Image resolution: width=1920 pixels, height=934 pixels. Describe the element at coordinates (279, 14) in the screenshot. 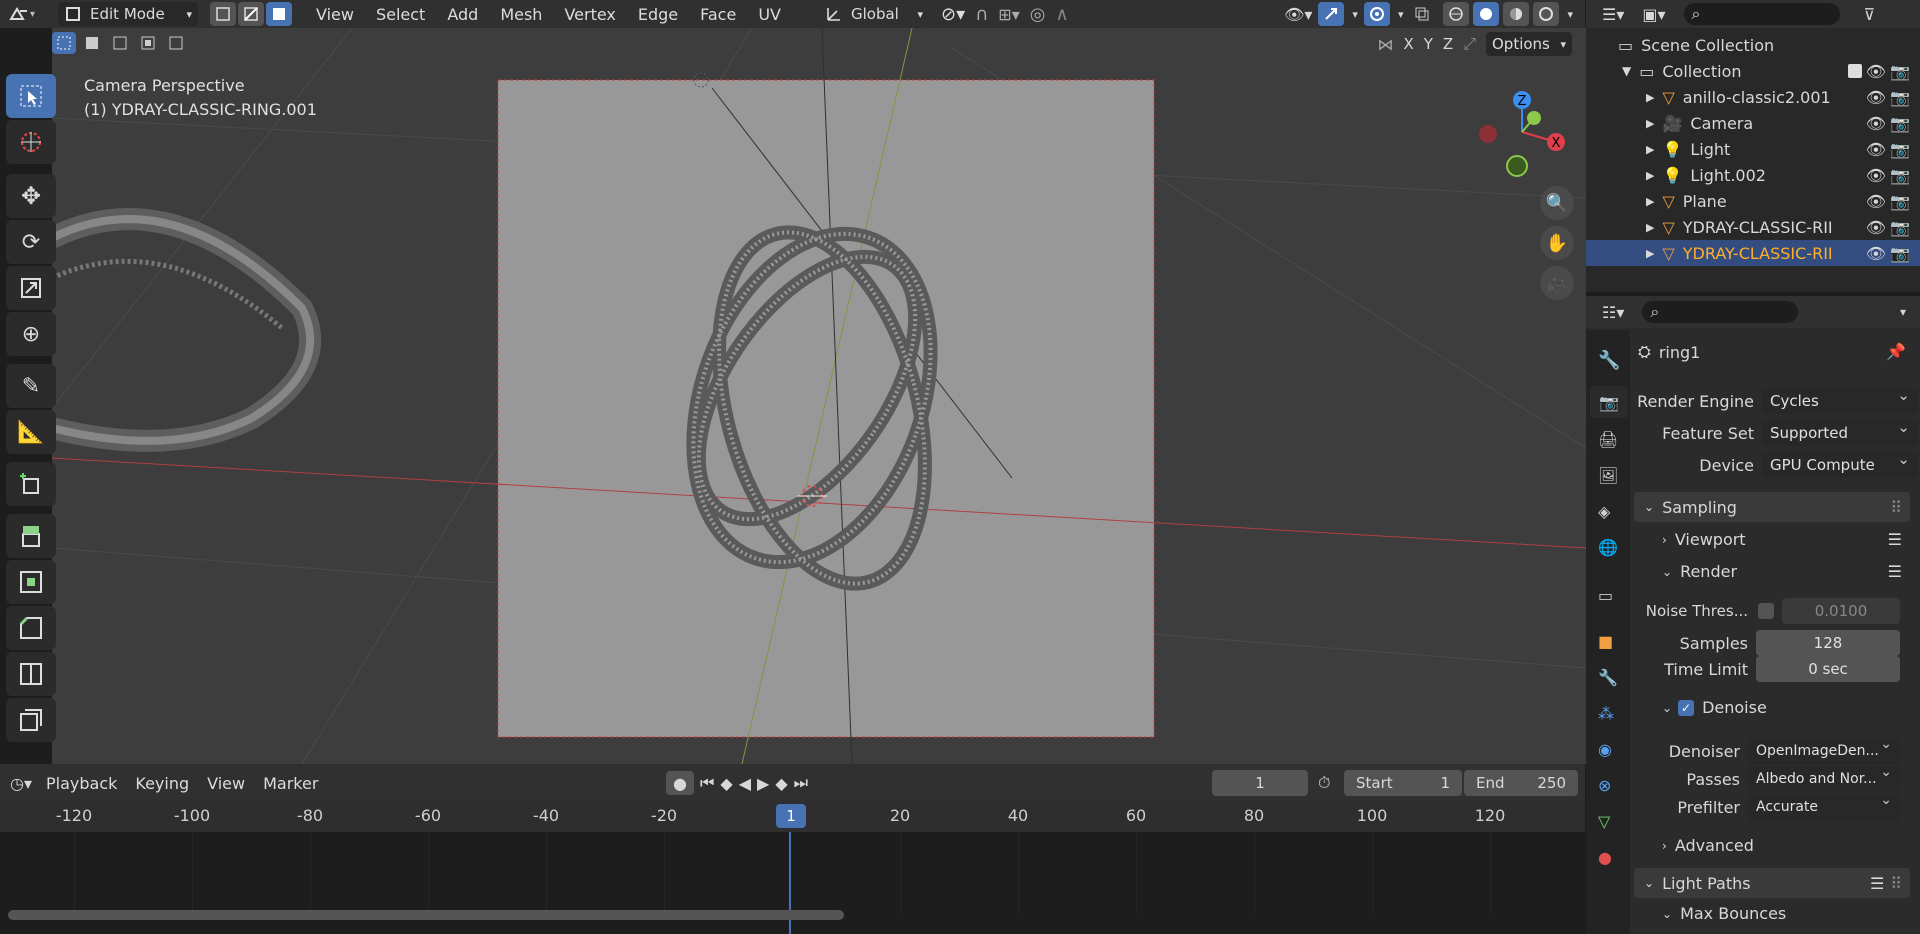

I see `face-select-button` at that location.